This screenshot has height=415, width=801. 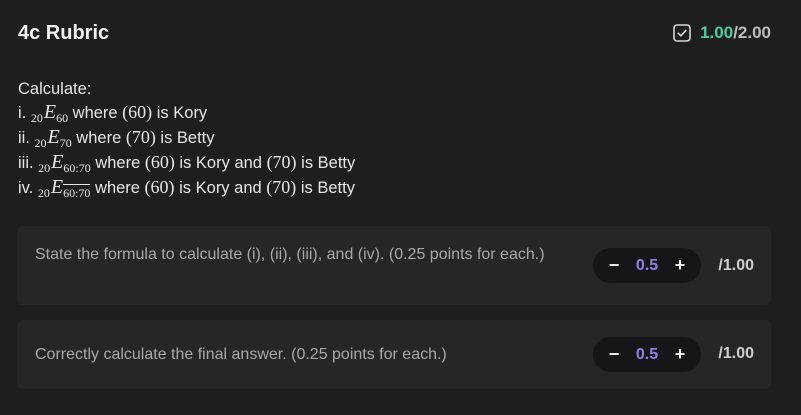 What do you see at coordinates (682, 33) in the screenshot?
I see `checkbox-icon` at bounding box center [682, 33].